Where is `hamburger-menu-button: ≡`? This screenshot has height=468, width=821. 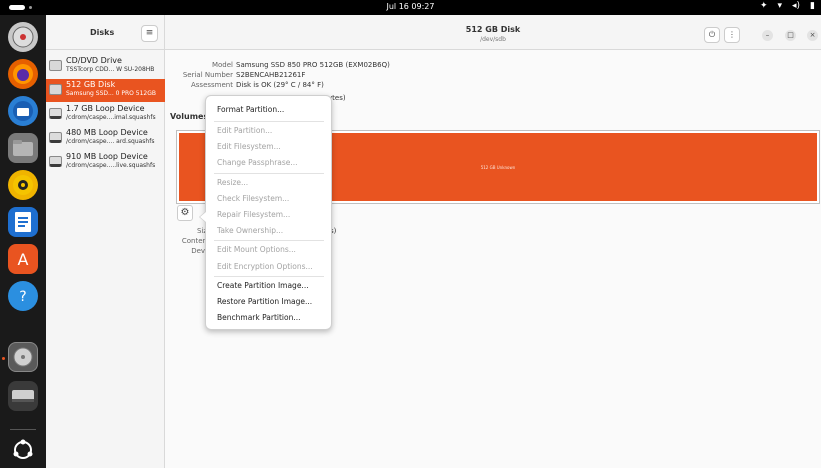 hamburger-menu-button: ≡ is located at coordinates (149, 33).